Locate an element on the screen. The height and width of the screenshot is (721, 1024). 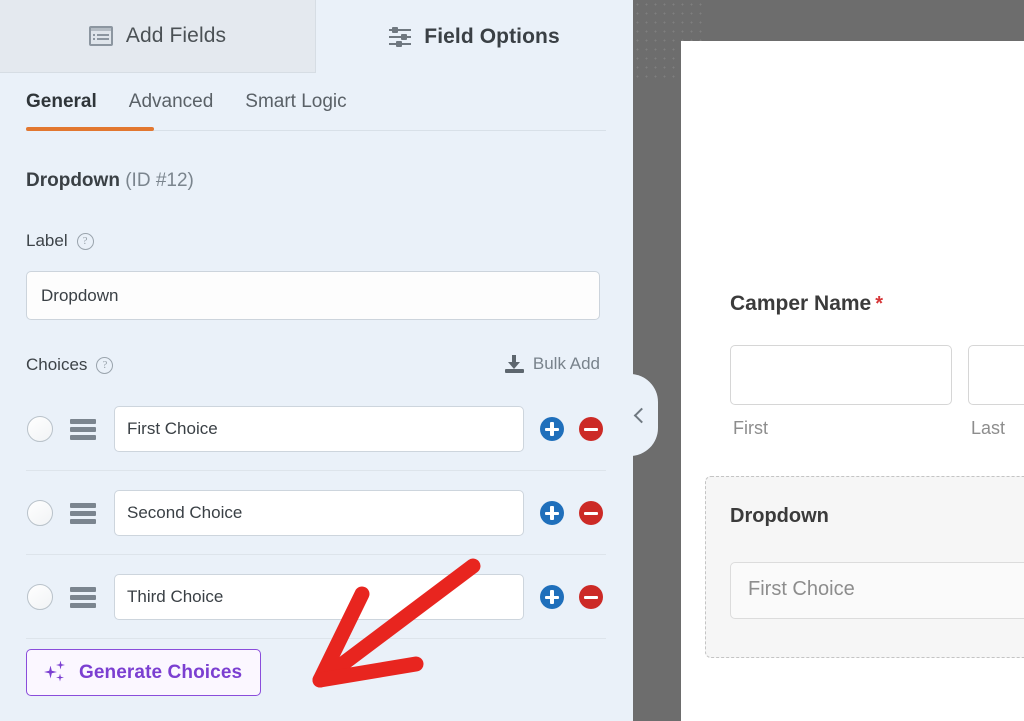
required-asterisk: * is located at coordinates (879, 304).